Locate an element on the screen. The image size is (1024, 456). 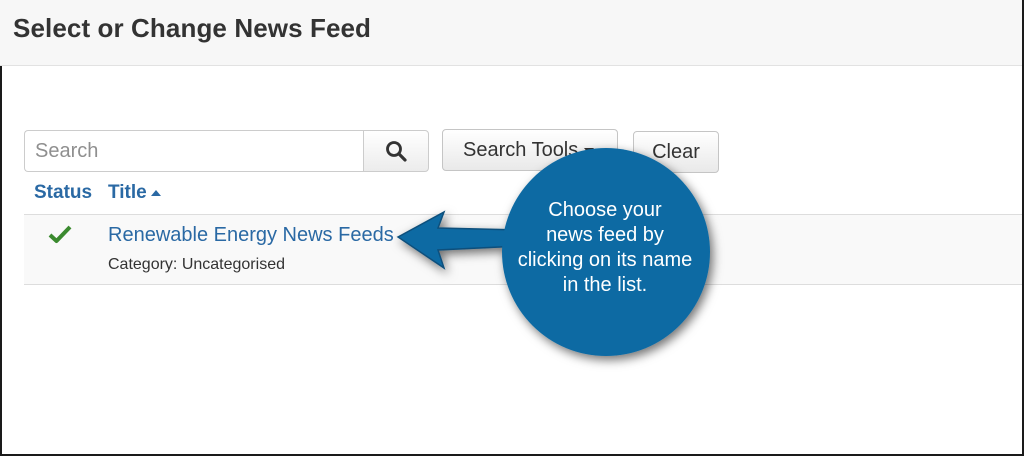
magnifier-icon is located at coordinates (396, 151).